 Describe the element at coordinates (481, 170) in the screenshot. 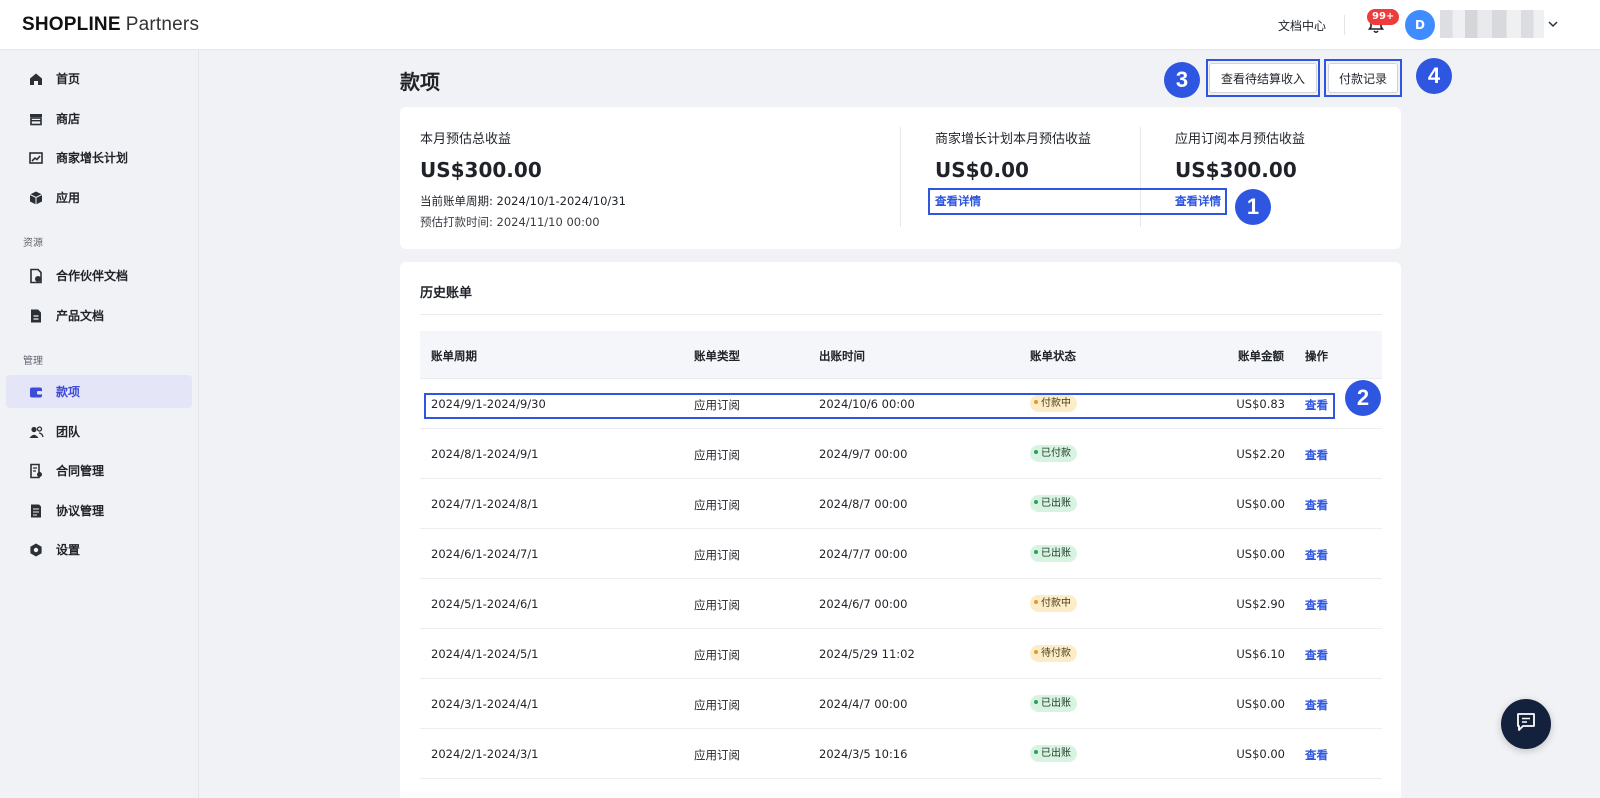

I see `total-earnings-amount: US$300.00` at that location.